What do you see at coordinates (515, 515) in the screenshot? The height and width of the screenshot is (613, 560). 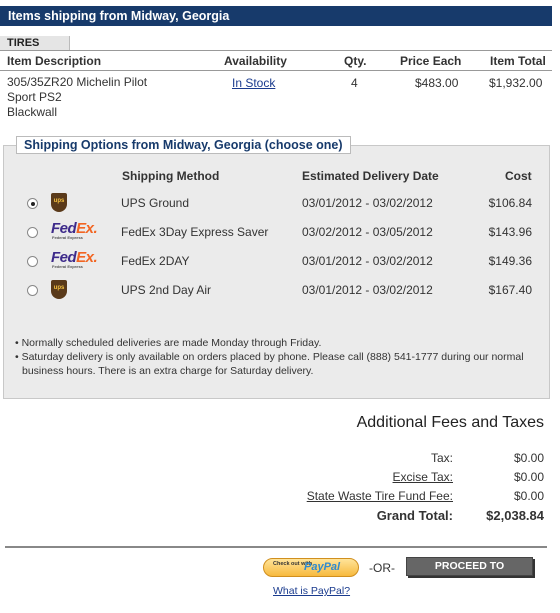 I see `grand-total-value: $2,038.84` at bounding box center [515, 515].